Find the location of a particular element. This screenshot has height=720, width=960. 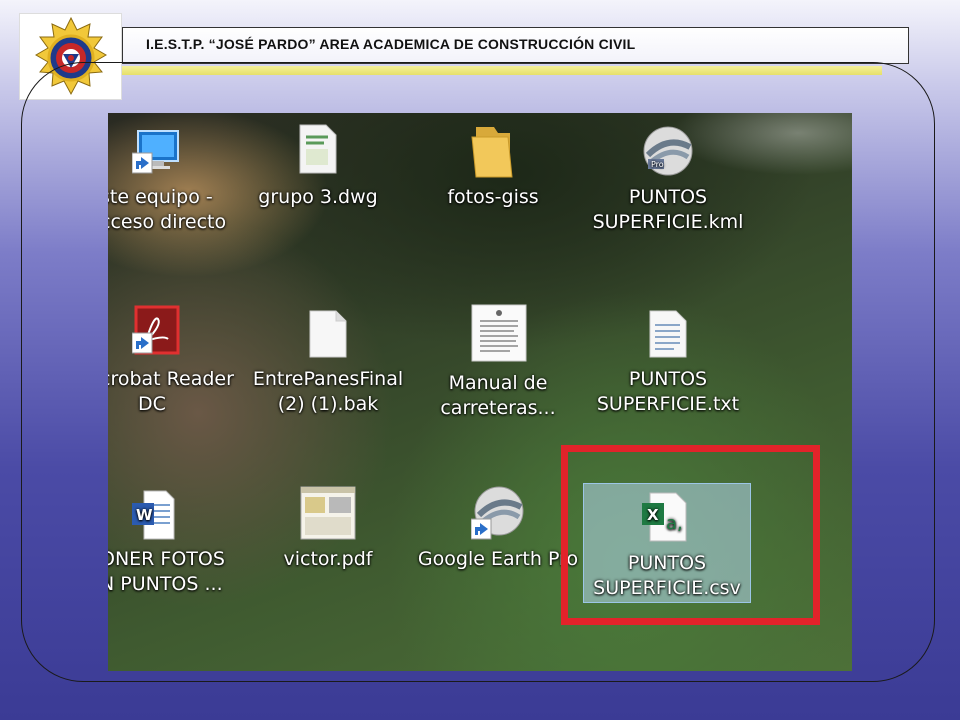

icon-label: grupo 3.dwg is located at coordinates (318, 197).